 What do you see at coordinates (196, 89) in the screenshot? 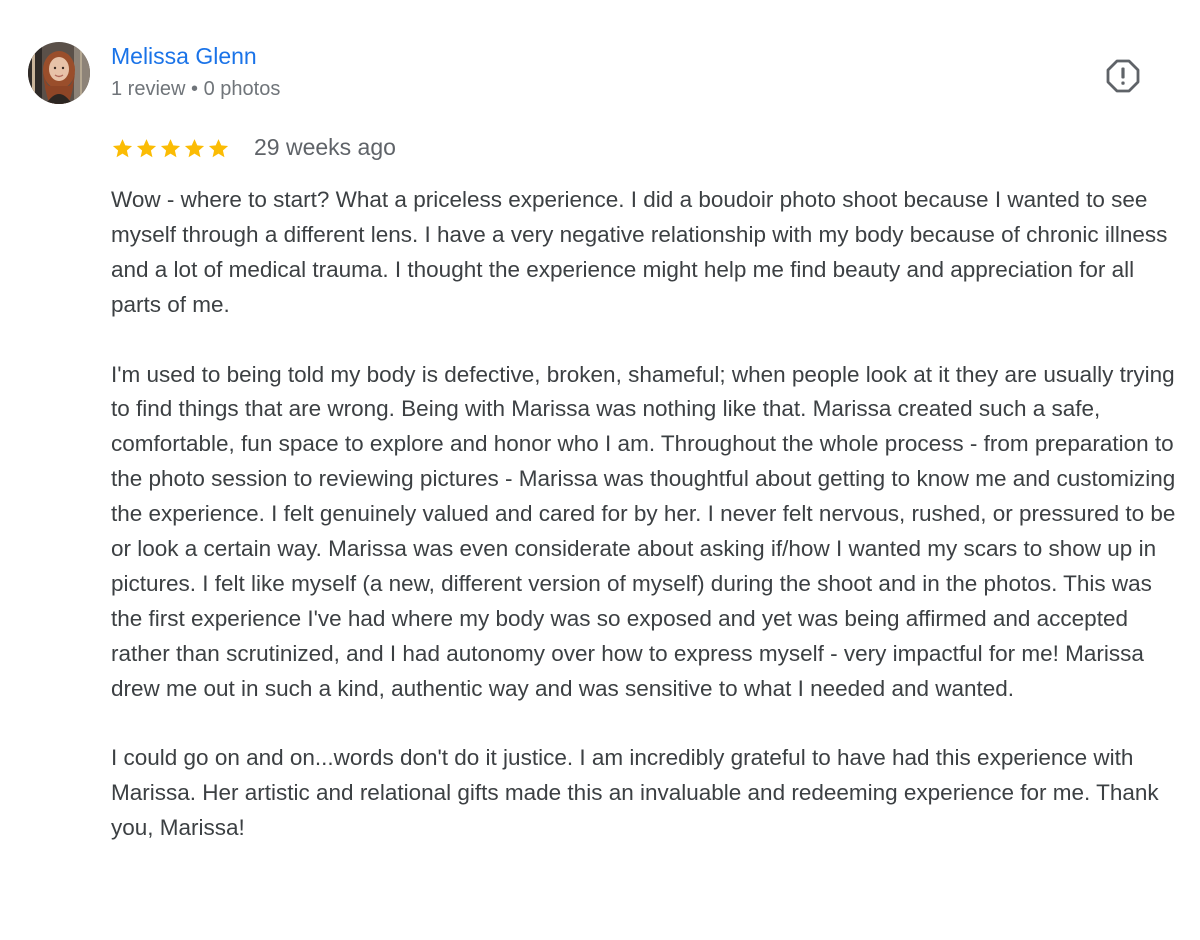
I see `author-review-count: 1 review • 0 photos` at bounding box center [196, 89].